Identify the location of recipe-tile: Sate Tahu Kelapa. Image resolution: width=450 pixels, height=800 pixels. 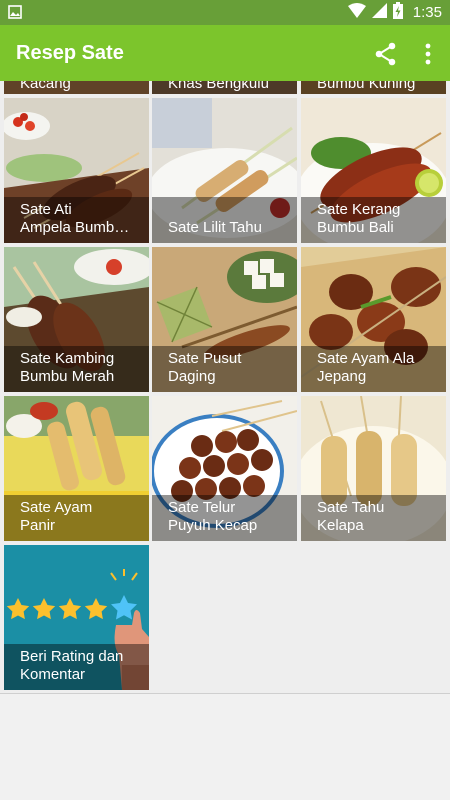
(373, 468).